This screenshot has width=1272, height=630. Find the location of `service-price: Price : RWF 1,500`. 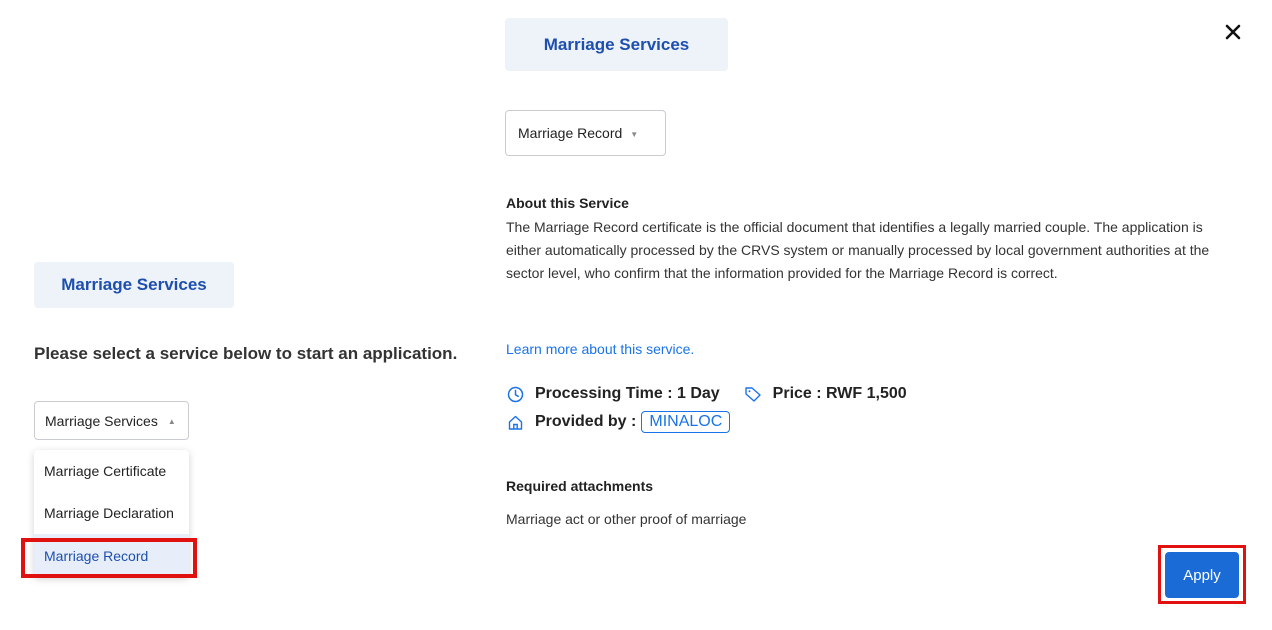

service-price: Price : RWF 1,500 is located at coordinates (839, 393).